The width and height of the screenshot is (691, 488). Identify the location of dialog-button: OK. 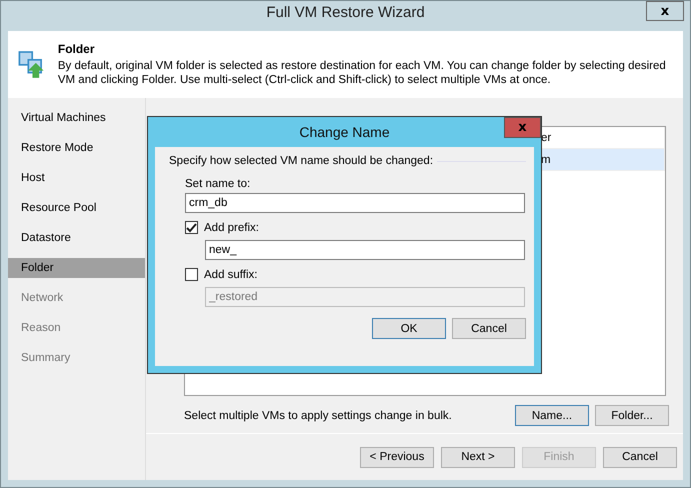
(409, 328).